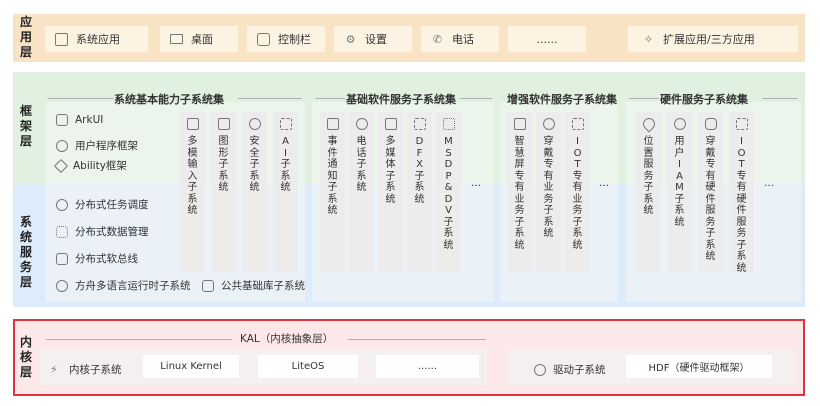 Image resolution: width=820 pixels, height=406 pixels. I want to click on vcol-user-iam: 用户IAM子系统, so click(679, 192).